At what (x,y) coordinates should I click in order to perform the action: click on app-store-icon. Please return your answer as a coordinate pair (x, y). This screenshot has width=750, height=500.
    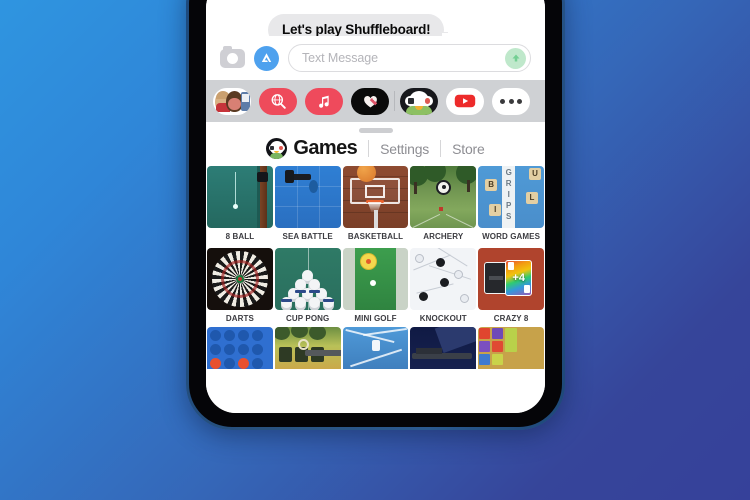
    Looking at the image, I should click on (266, 58).